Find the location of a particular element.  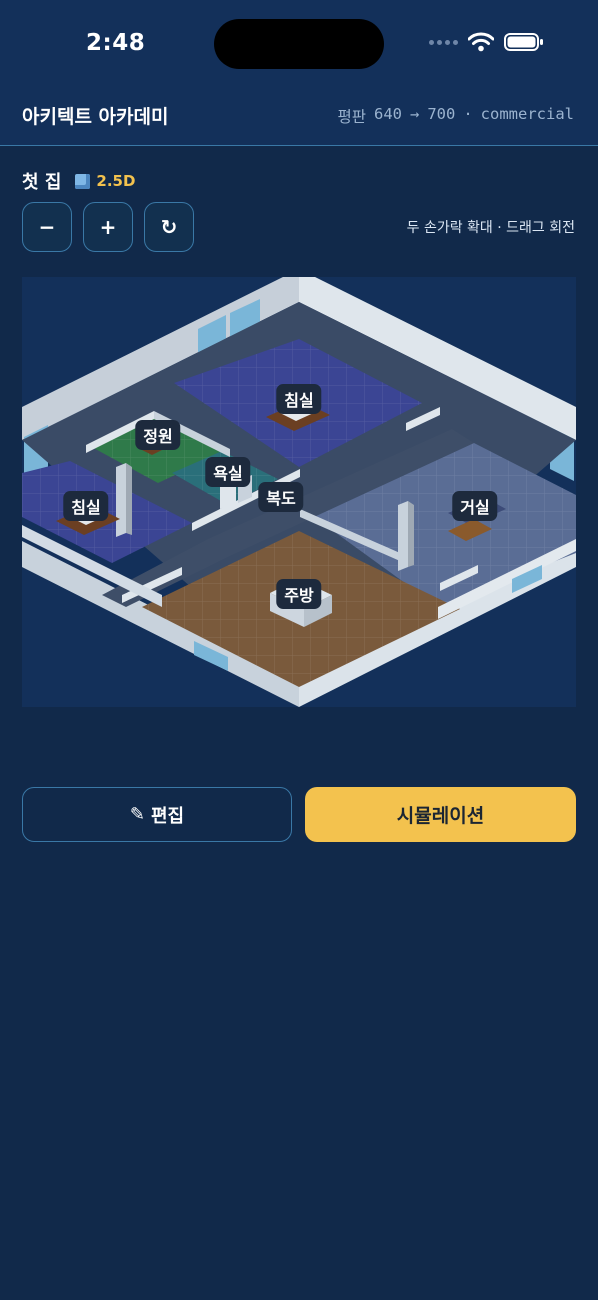

pencil-icon: ✎ is located at coordinates (137, 814).